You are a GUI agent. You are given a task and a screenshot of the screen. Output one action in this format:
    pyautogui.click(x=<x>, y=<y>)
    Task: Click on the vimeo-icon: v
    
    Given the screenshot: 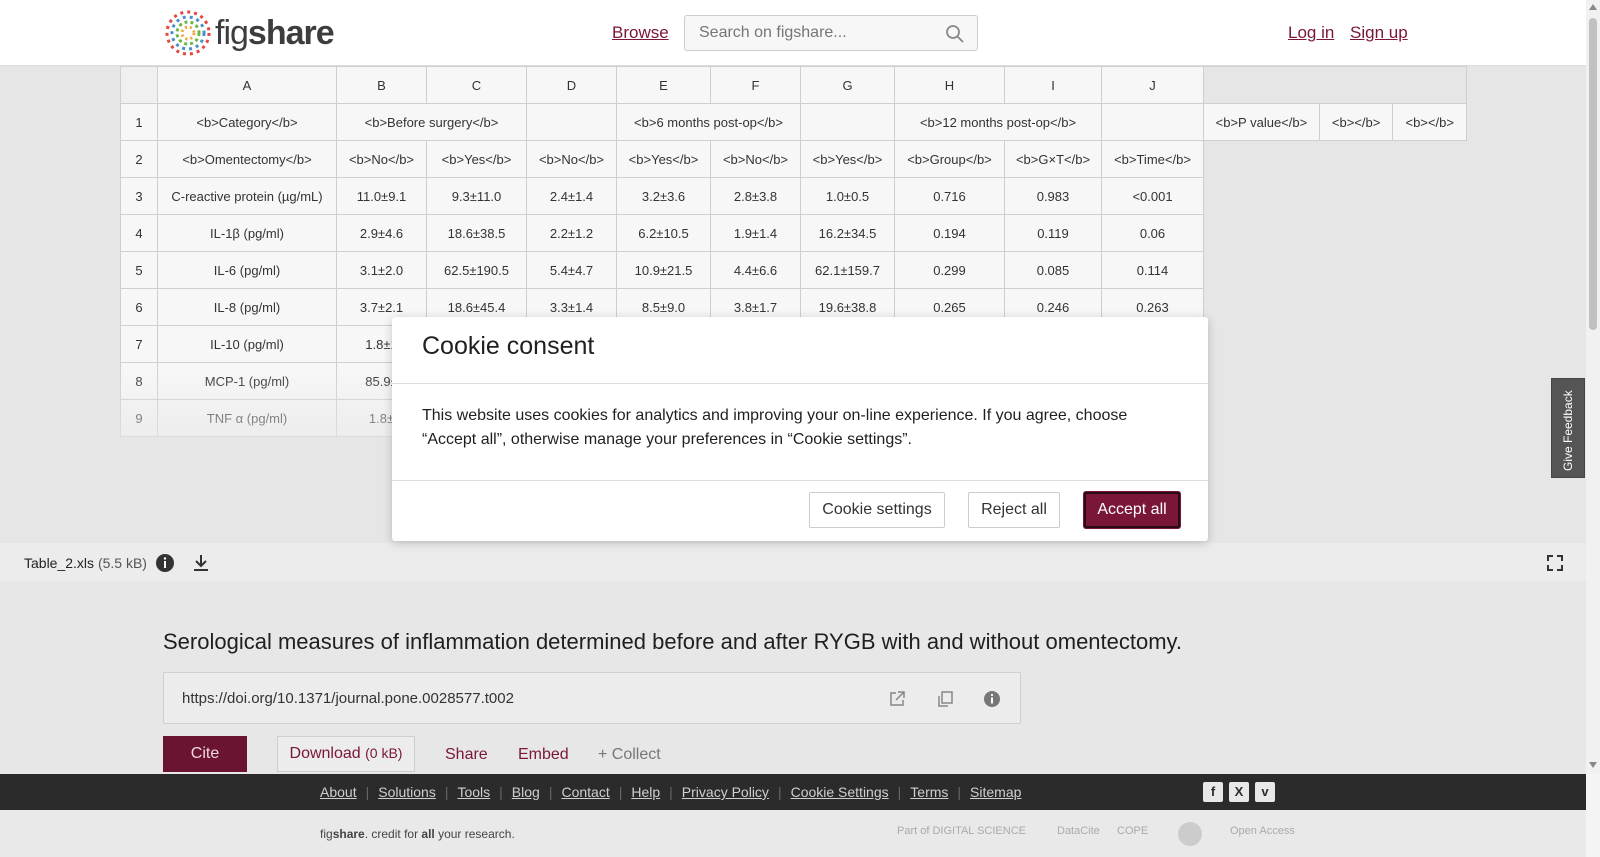 What is the action you would take?
    pyautogui.click(x=1265, y=792)
    